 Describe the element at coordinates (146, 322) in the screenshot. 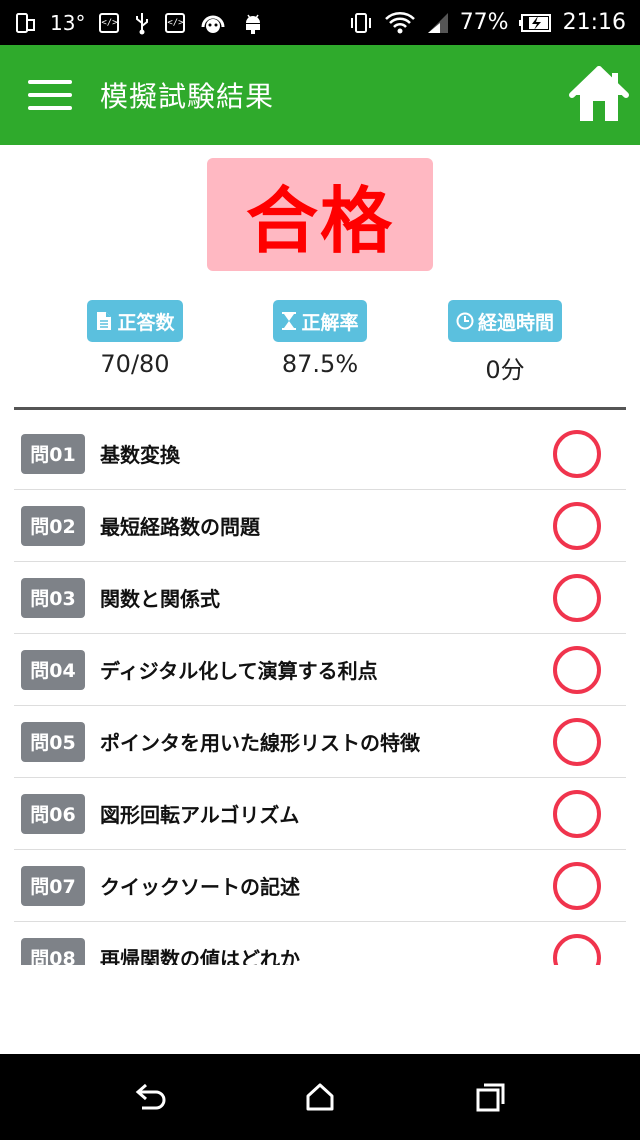

I see `stat-label-text: 正答数` at that location.